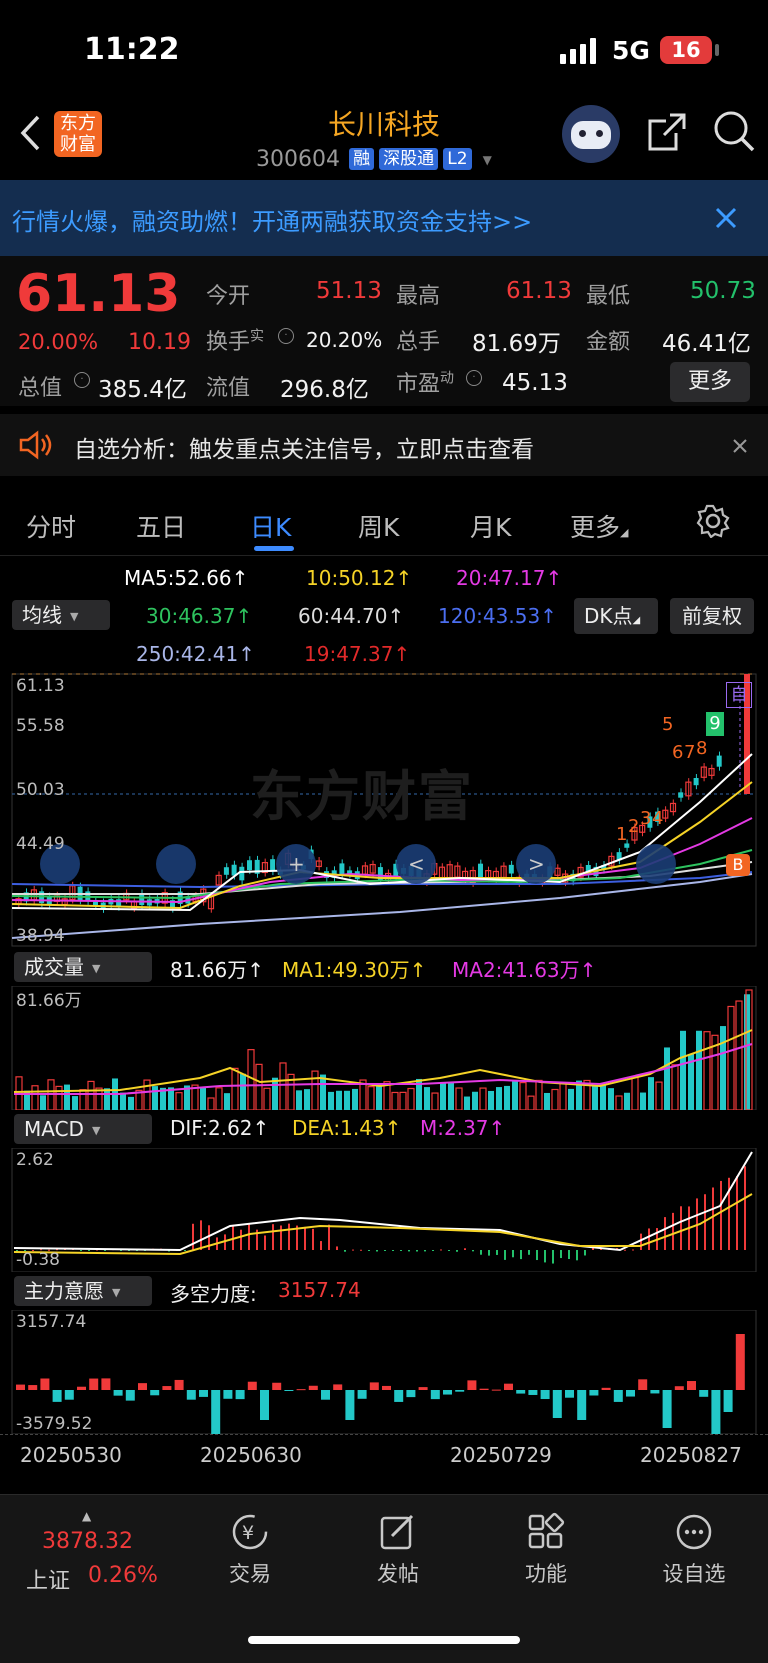  I want to click on volume-chart: 81.66万, so click(384, 1048).